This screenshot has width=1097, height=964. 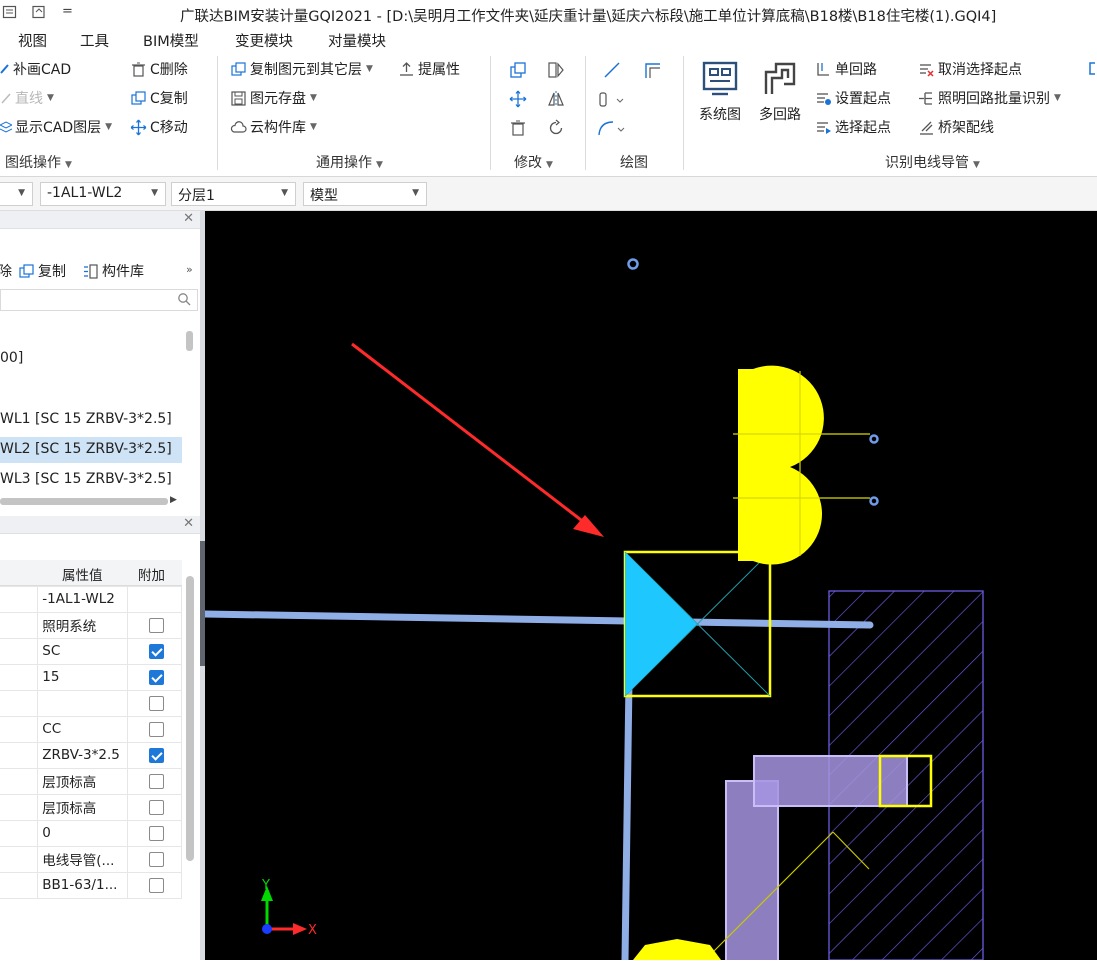 What do you see at coordinates (611, 128) in the screenshot?
I see `draw-arc-icon` at bounding box center [611, 128].